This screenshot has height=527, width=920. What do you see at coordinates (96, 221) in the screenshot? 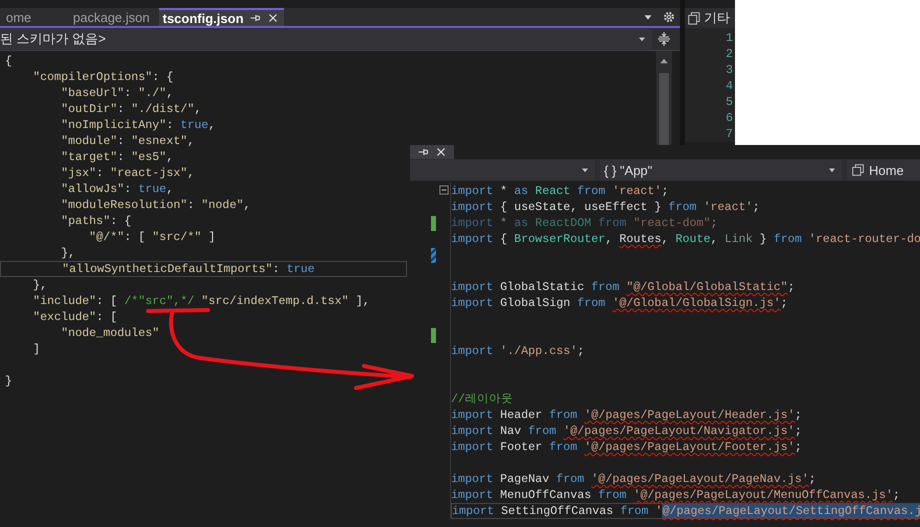
I see `code-line: "paths": {` at bounding box center [96, 221].